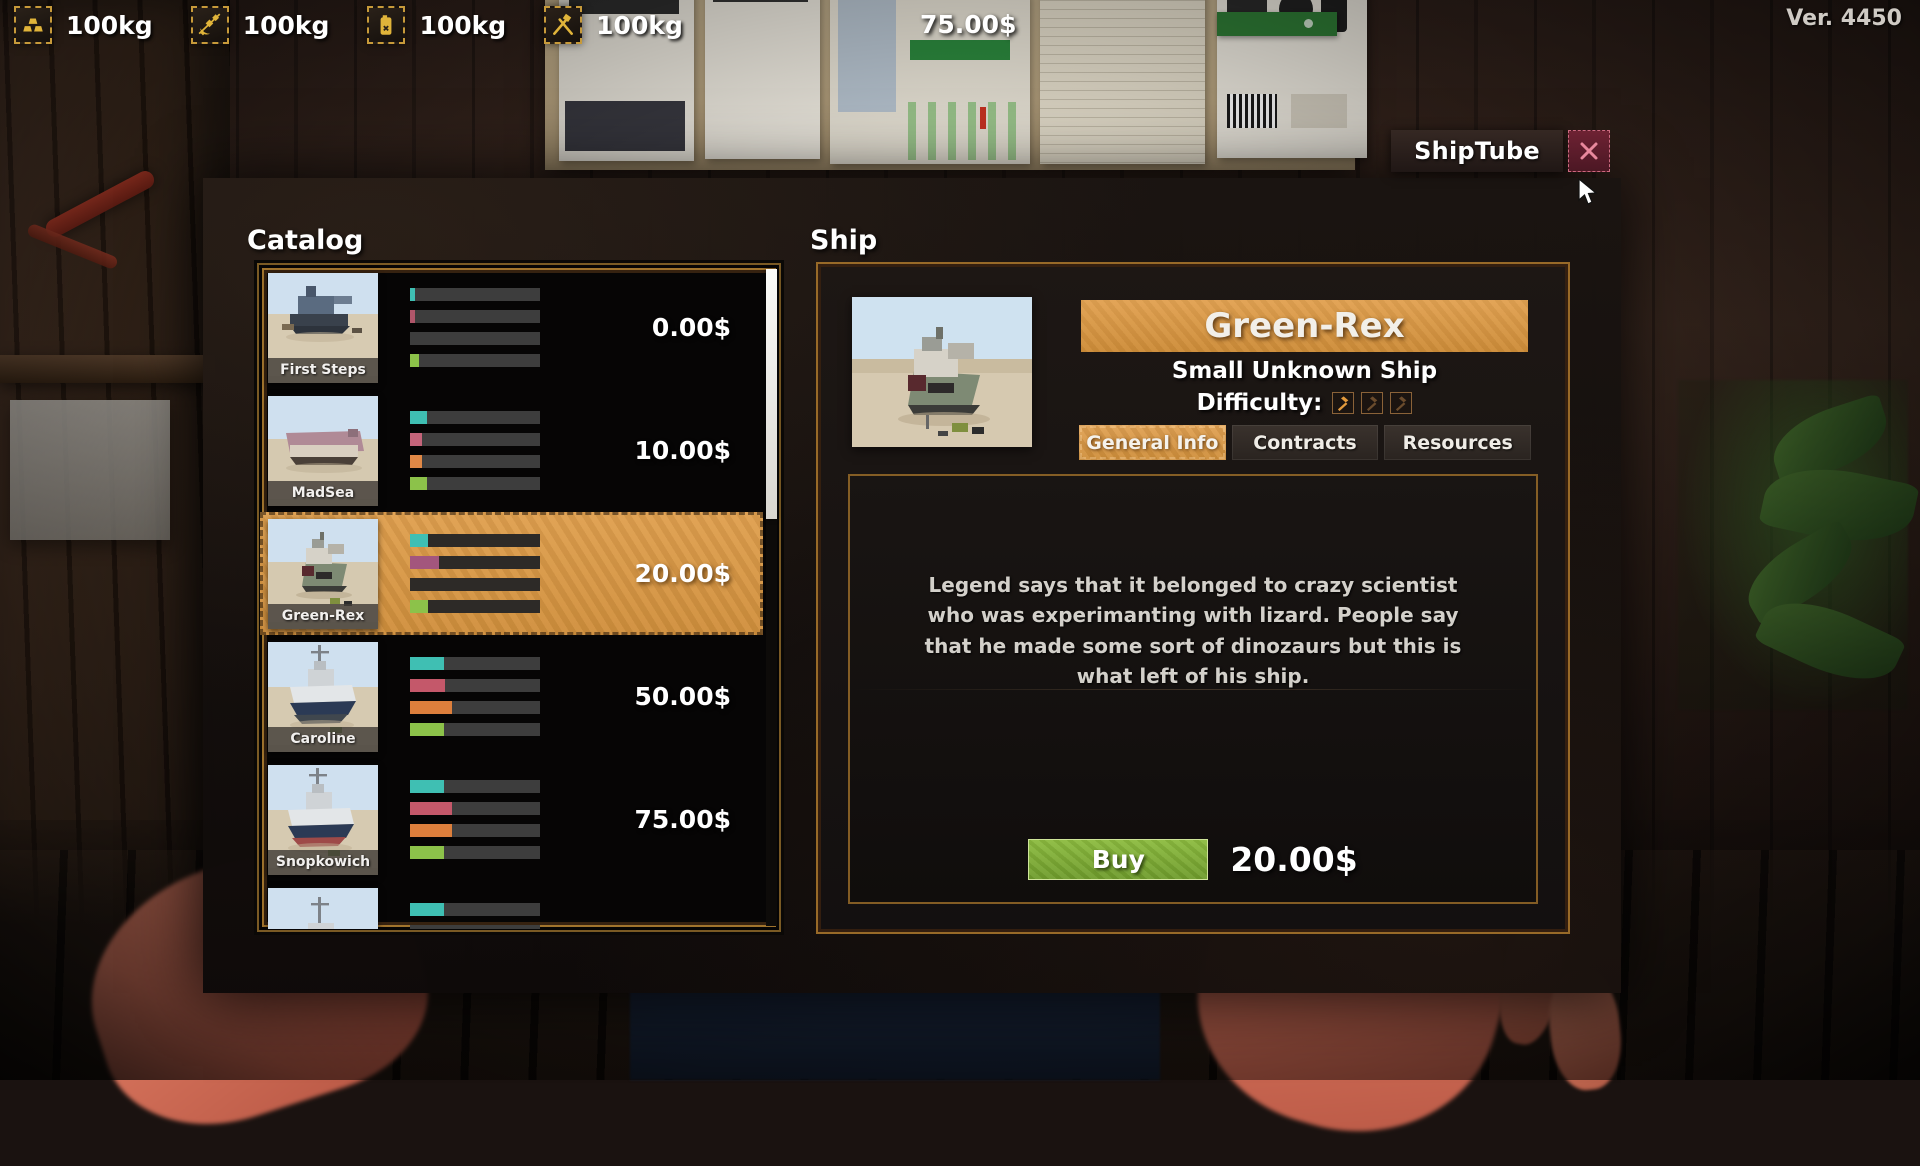 Image resolution: width=1920 pixels, height=1166 pixels. What do you see at coordinates (960, 25) in the screenshot?
I see `resource-hud: 100kg 100kg 100kg` at bounding box center [960, 25].